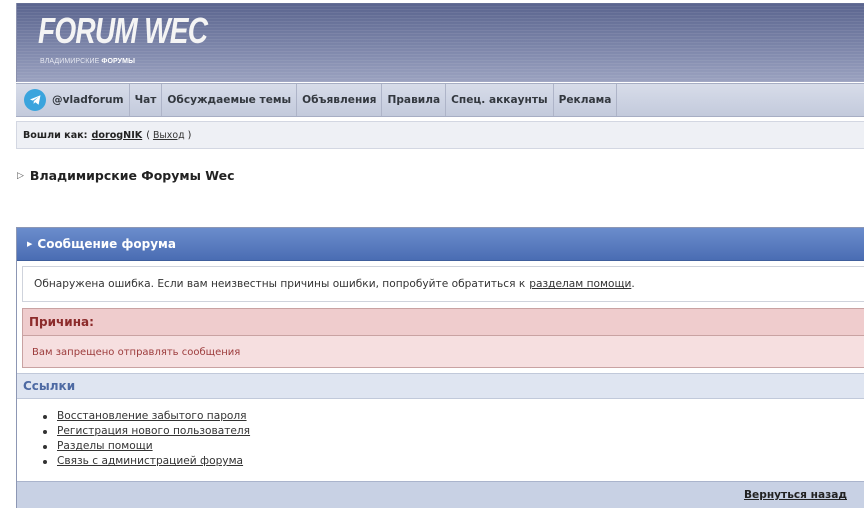 Image resolution: width=864 pixels, height=509 pixels. I want to click on list-item: Регистрация нового пользователя, so click(146, 431).